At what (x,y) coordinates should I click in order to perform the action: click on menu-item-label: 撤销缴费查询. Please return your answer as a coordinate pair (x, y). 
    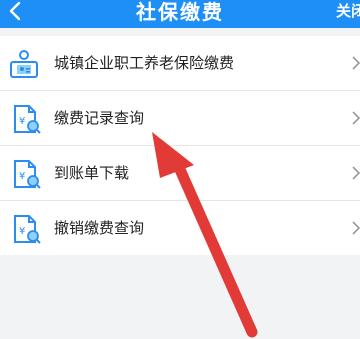
    Looking at the image, I should click on (99, 228).